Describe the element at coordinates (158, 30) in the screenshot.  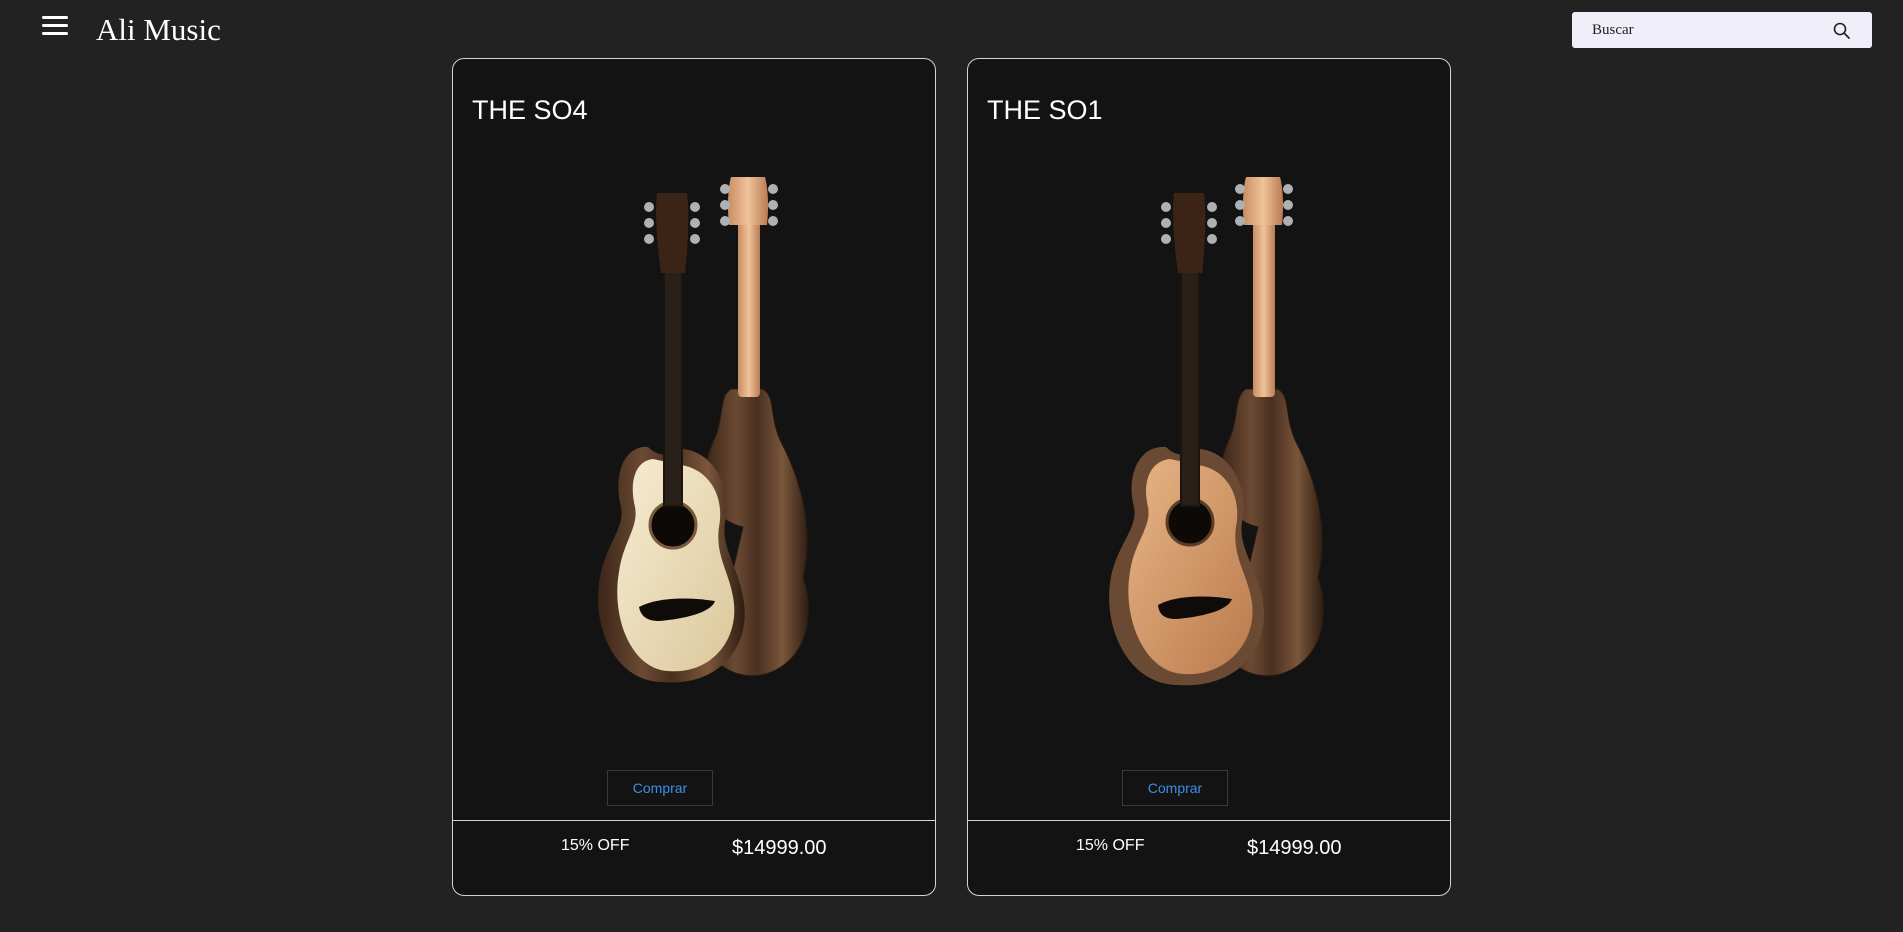
I see `brand-logo-text: Ali Music` at that location.